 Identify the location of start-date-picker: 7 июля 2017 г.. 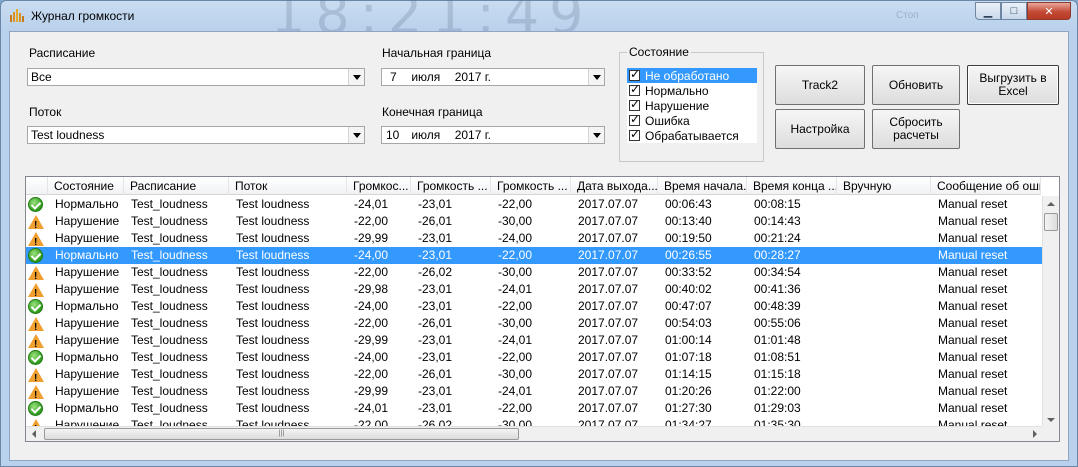
(493, 77).